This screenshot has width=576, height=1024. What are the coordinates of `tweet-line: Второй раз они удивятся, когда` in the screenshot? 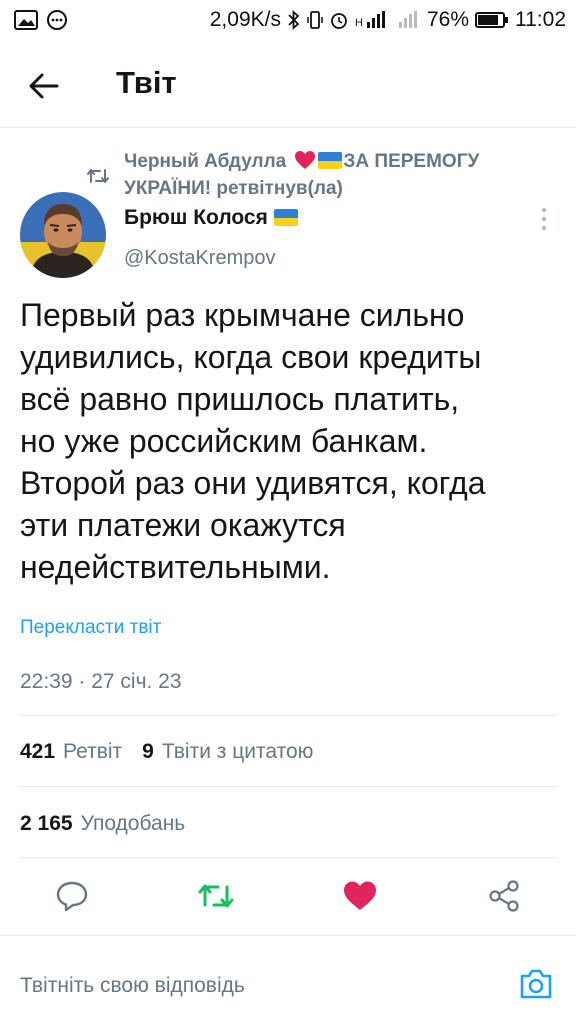 It's located at (253, 483).